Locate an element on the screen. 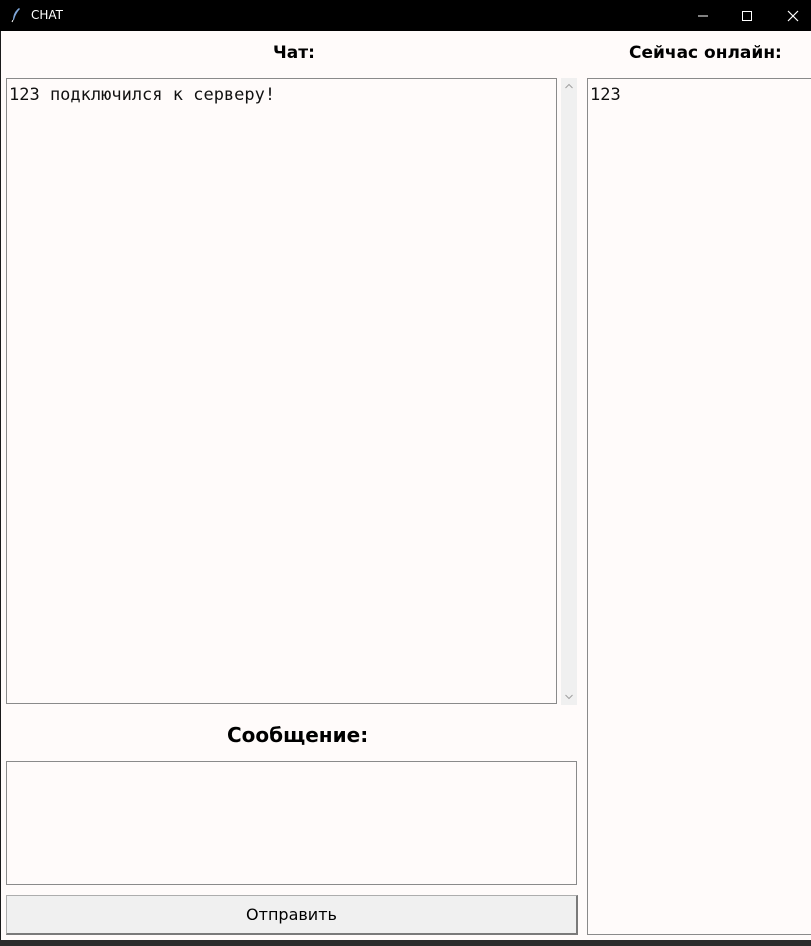 This screenshot has width=811, height=946. maximize-button is located at coordinates (747, 15).